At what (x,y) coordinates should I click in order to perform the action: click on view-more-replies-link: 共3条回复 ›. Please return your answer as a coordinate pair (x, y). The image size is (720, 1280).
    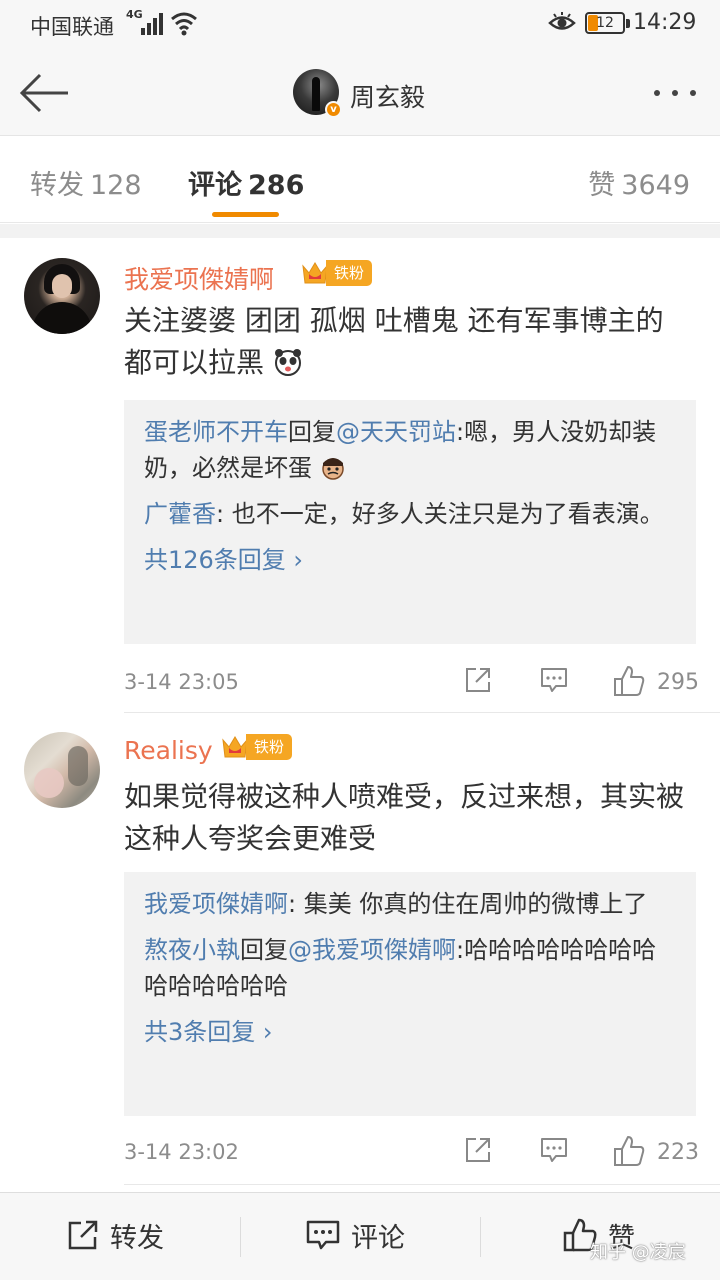
    Looking at the image, I should click on (410, 1032).